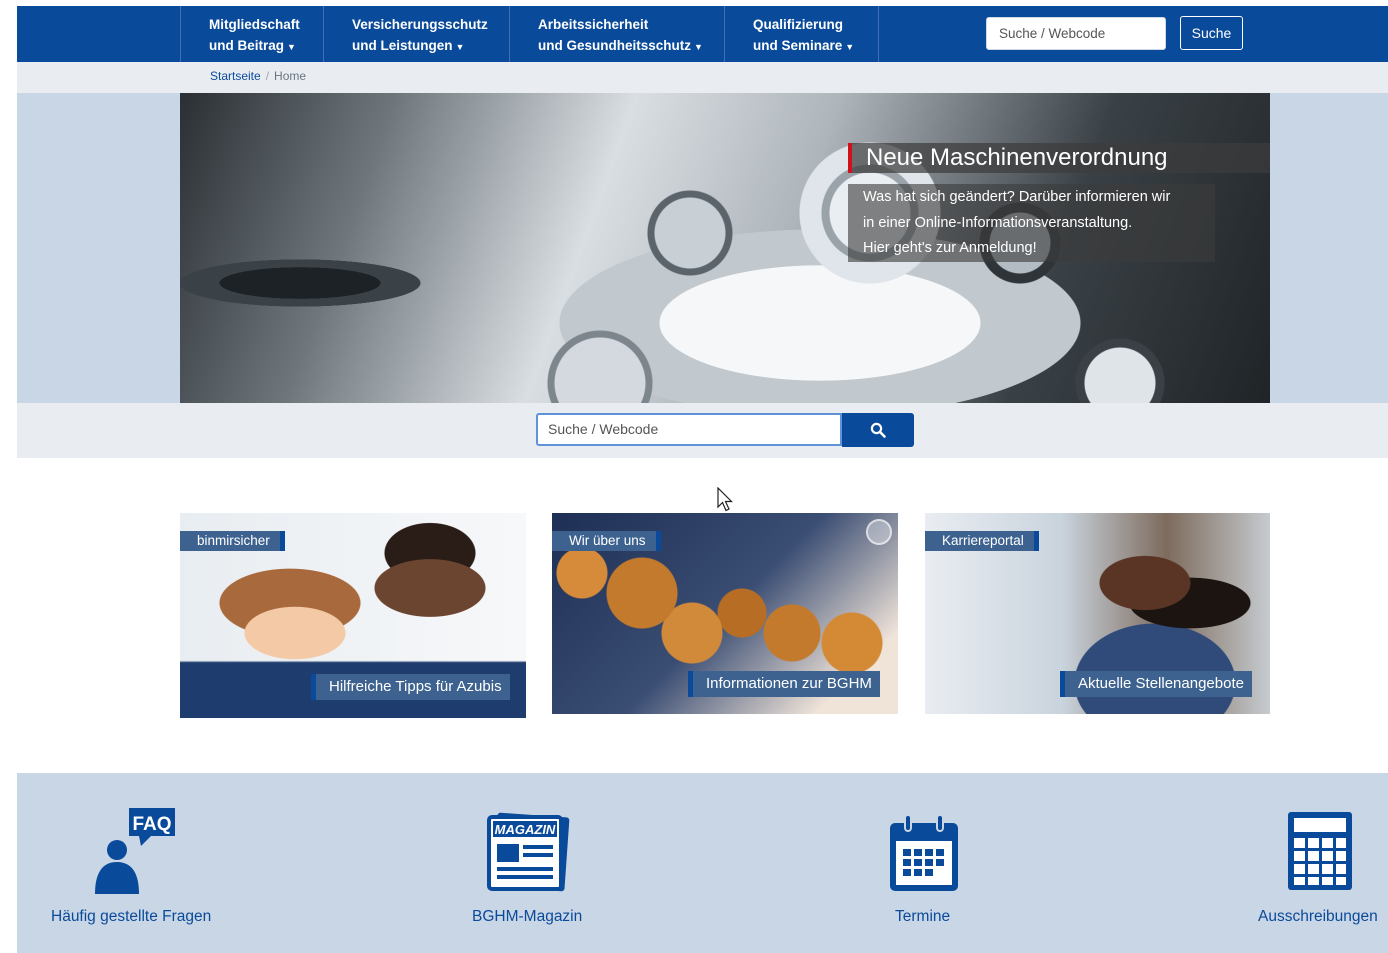  Describe the element at coordinates (420, 24) in the screenshot. I see `nav-item-label: Versicherungsschutz` at that location.